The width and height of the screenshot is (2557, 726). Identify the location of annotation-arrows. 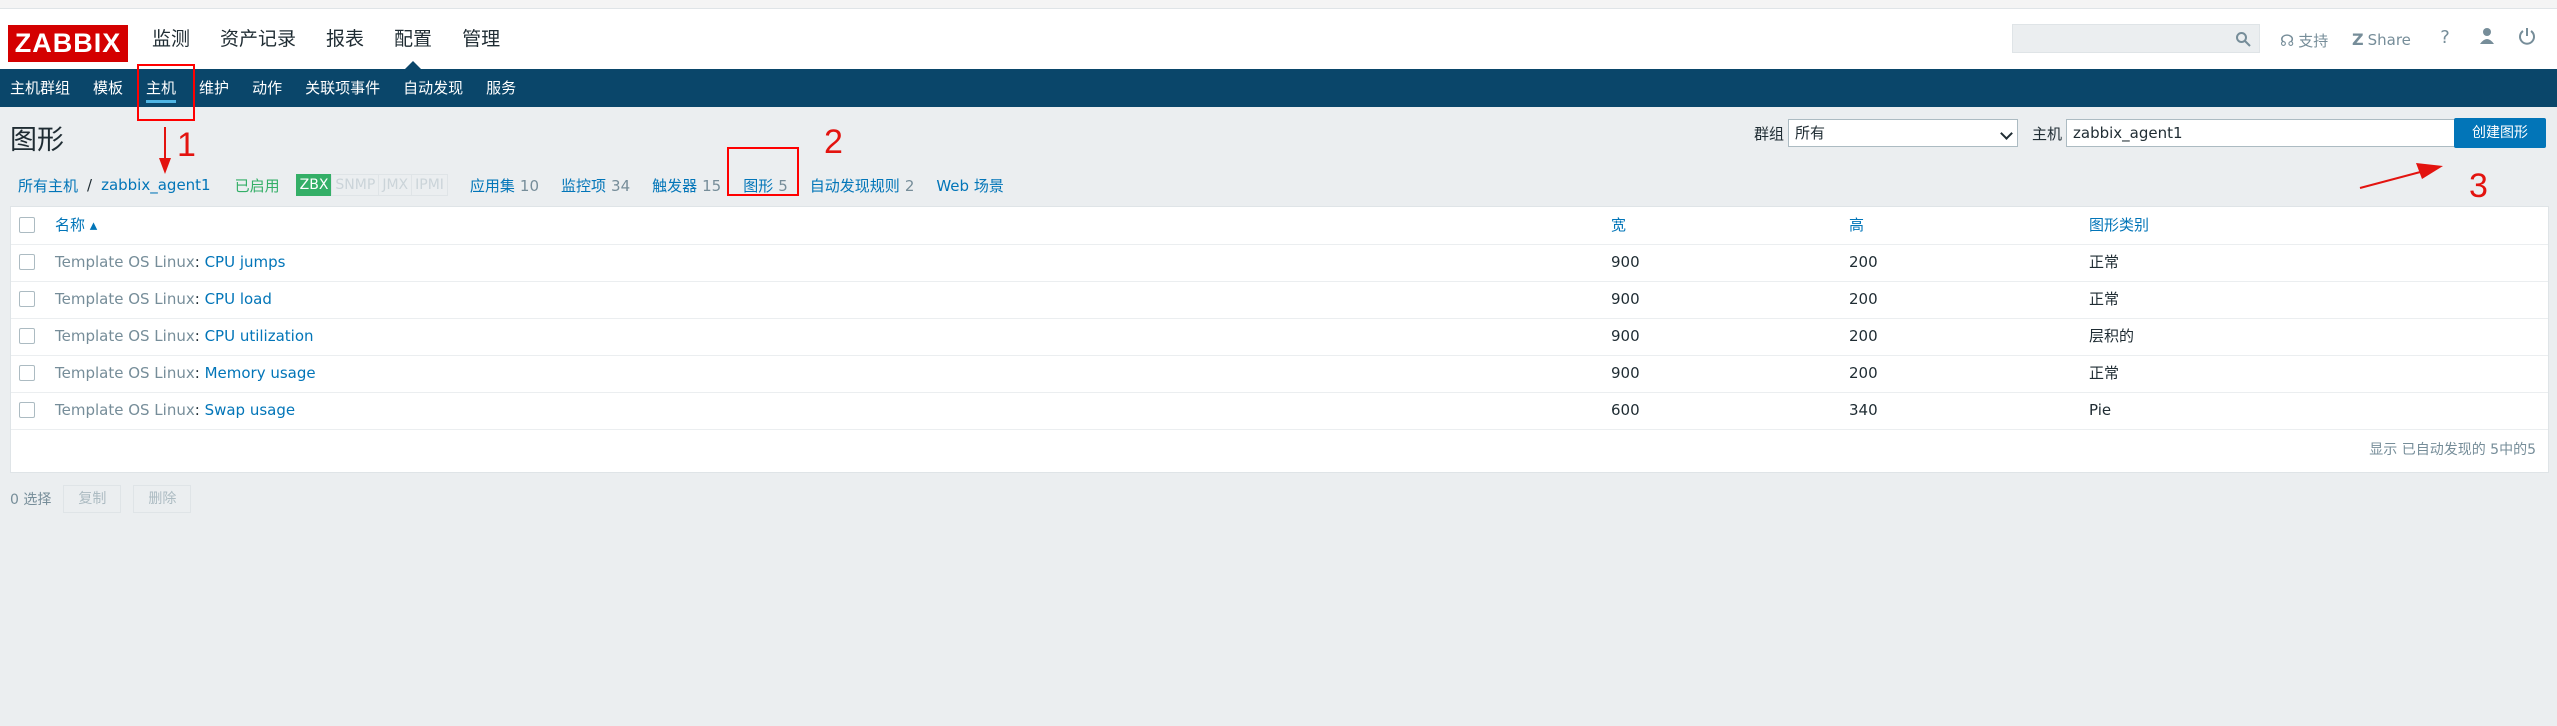
(1301, 158).